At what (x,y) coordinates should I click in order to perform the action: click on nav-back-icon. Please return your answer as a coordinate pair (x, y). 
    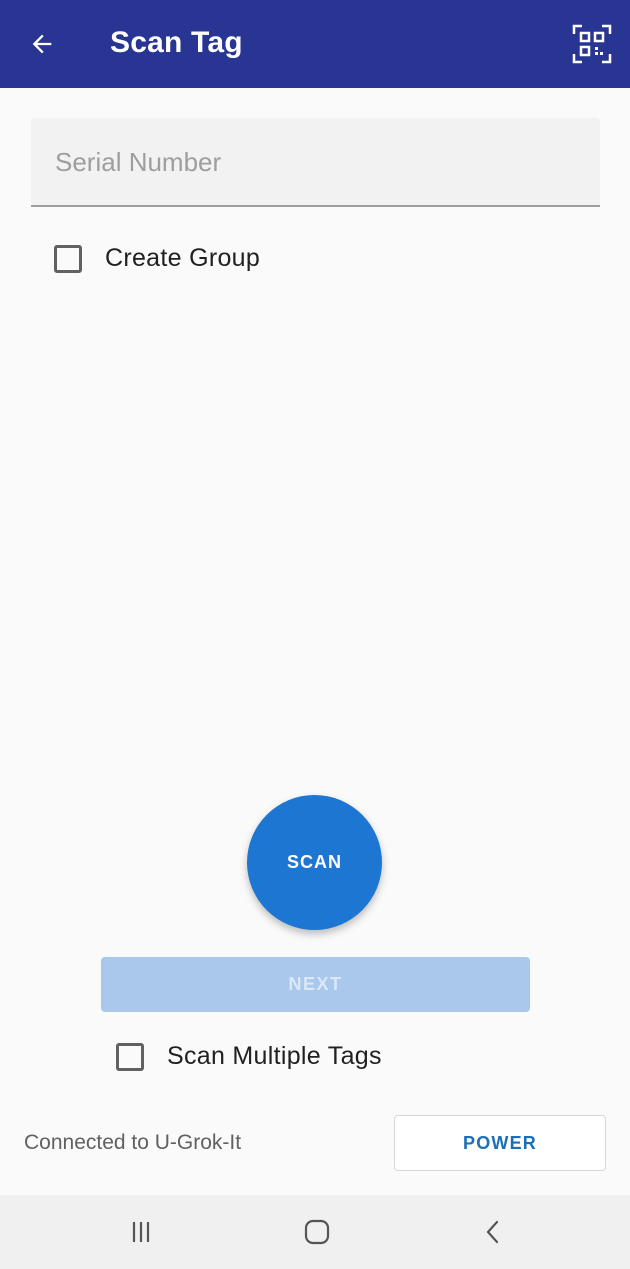
    Looking at the image, I should click on (492, 1232).